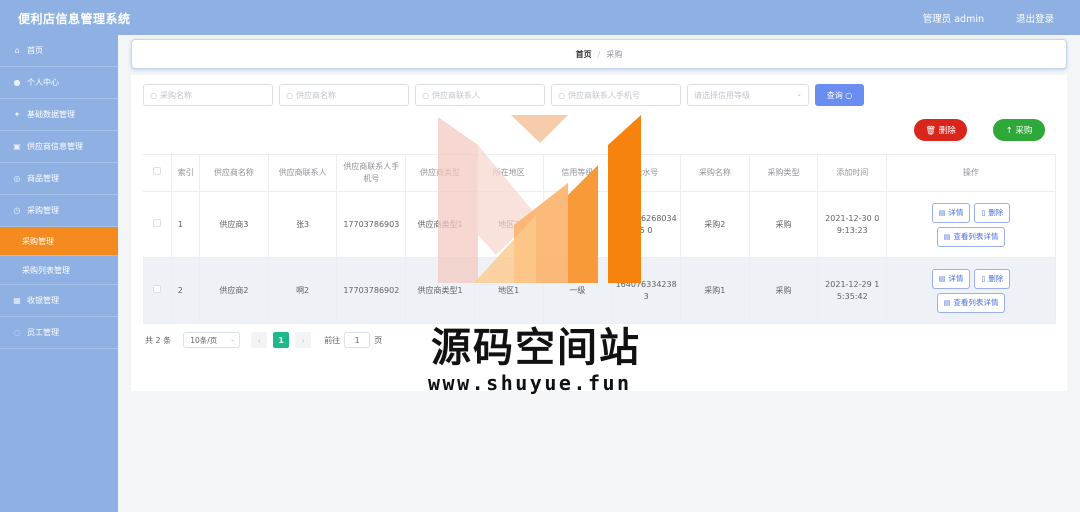 The height and width of the screenshot is (512, 1080). I want to click on staff-icon: ◌, so click(17, 332).